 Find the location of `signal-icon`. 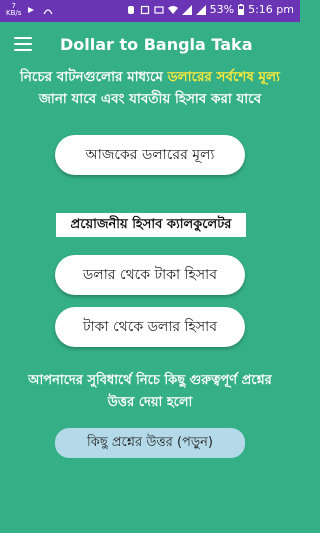

signal-icon is located at coordinates (186, 9).